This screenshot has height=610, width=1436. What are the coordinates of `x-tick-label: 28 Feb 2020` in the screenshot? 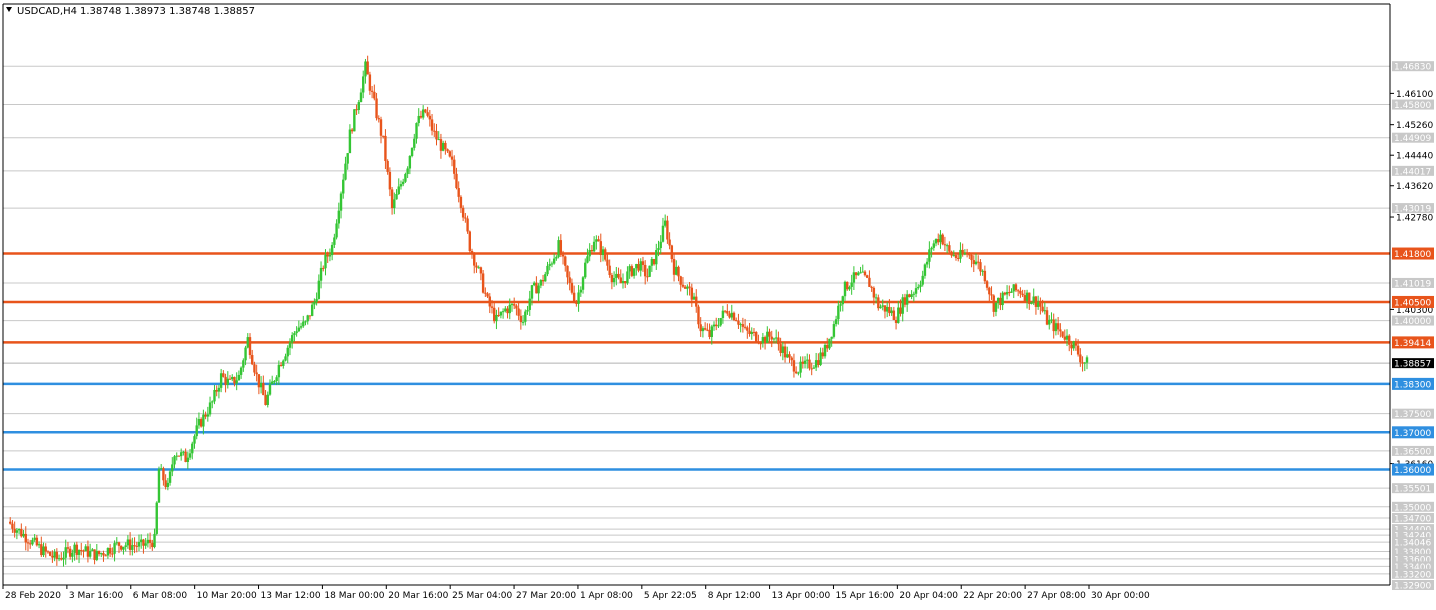 It's located at (33, 596).